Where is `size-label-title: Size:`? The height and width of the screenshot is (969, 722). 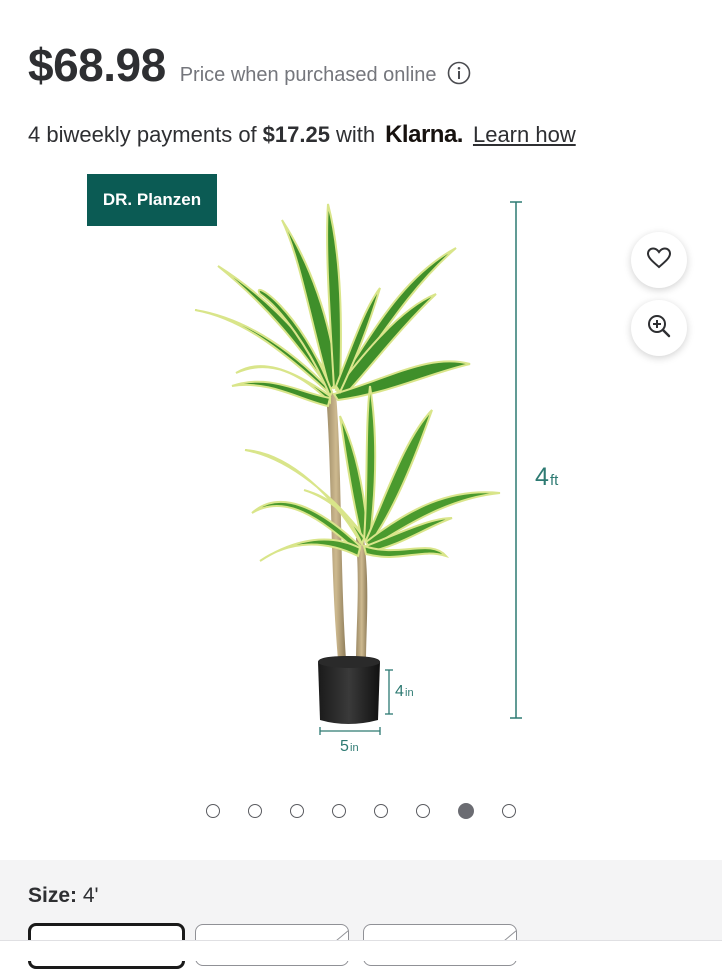 size-label-title: Size: is located at coordinates (53, 895).